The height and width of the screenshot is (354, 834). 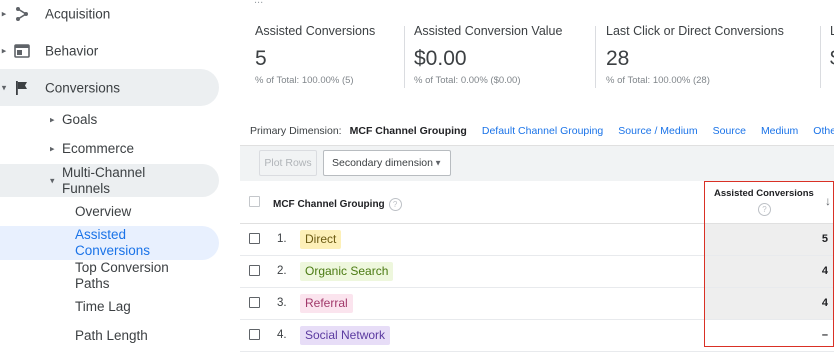 I want to click on column-header-mcf-channel-grouping: MCF Channel Grouping?, so click(x=337, y=204).